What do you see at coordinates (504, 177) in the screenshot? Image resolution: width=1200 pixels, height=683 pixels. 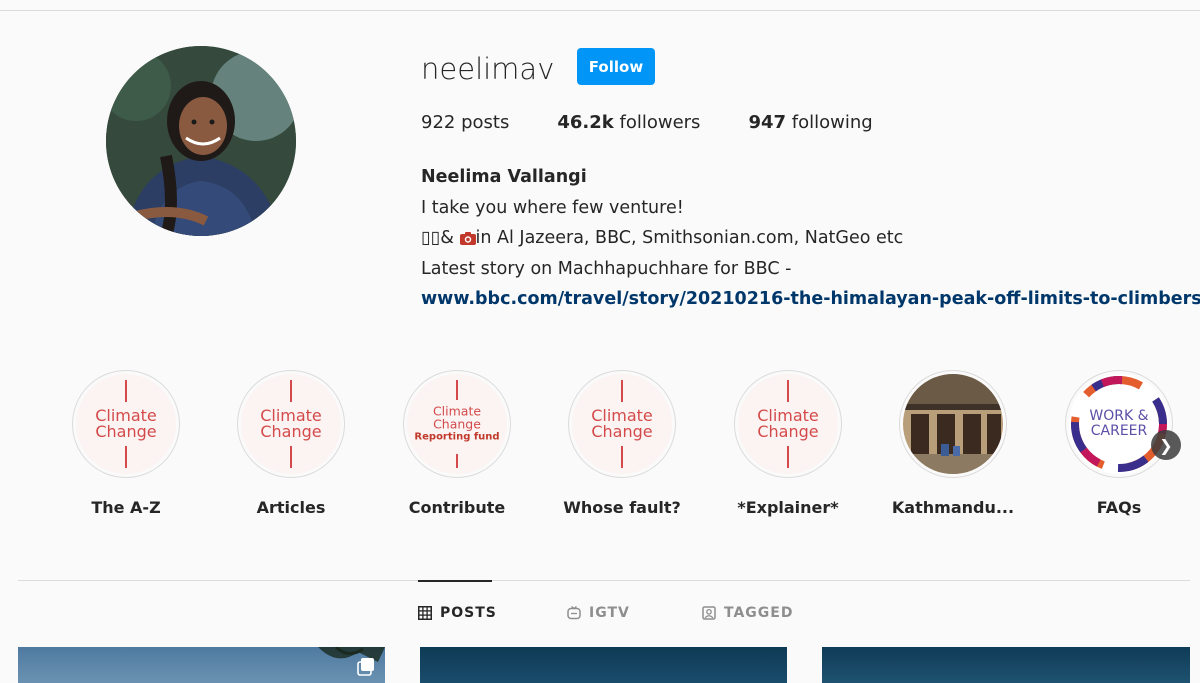 I see `profile-full-name: Neelima Vallangi` at bounding box center [504, 177].